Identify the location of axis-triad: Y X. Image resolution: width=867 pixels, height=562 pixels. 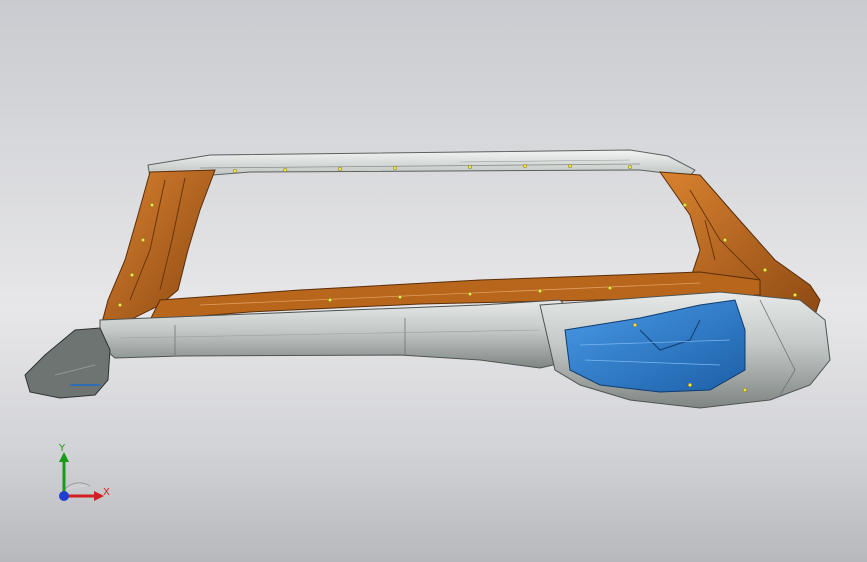
(80, 478).